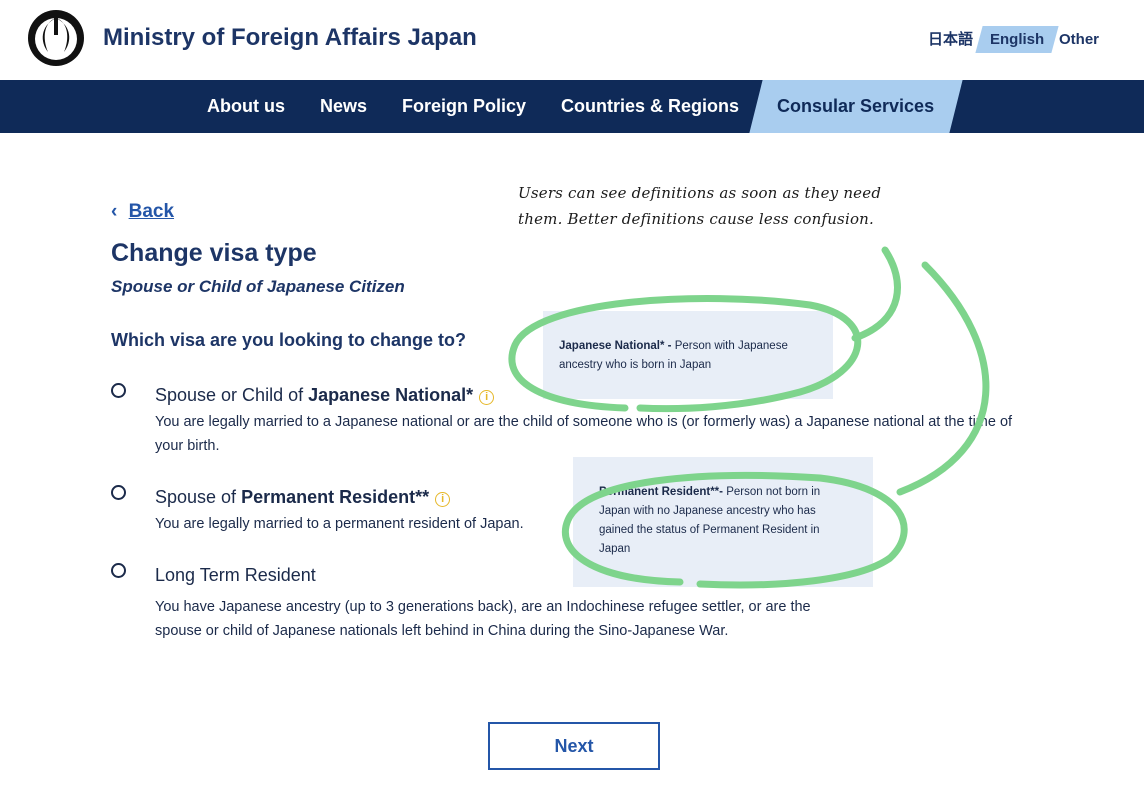  What do you see at coordinates (56, 38) in the screenshot?
I see `mofa-logo-icon` at bounding box center [56, 38].